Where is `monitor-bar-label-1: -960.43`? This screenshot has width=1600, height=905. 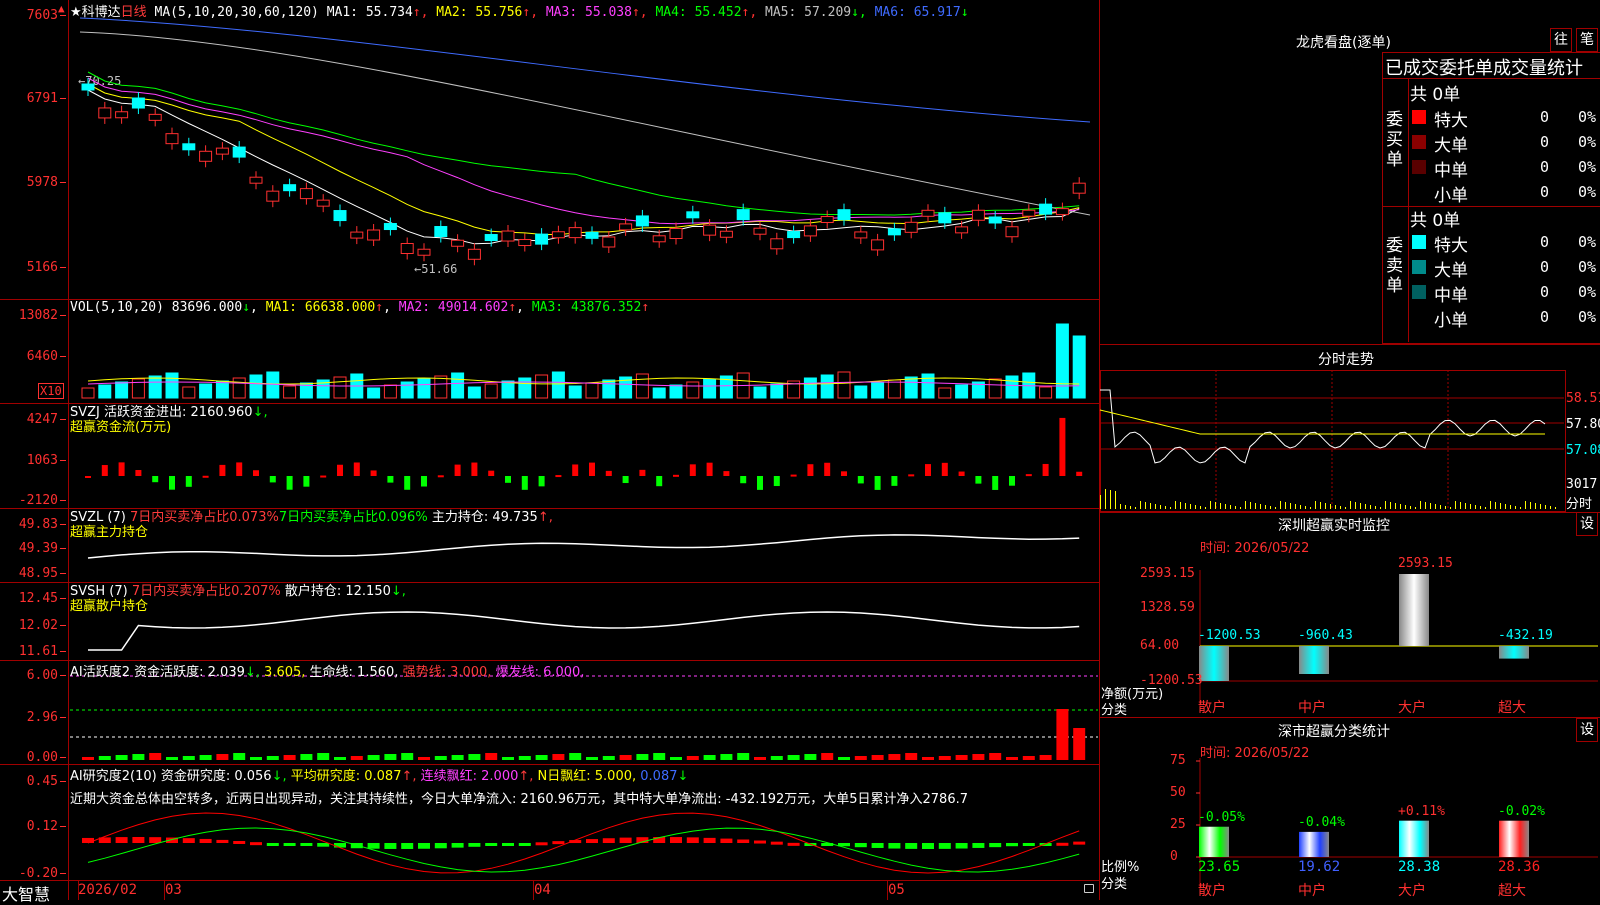 monitor-bar-label-1: -960.43 is located at coordinates (1325, 635).